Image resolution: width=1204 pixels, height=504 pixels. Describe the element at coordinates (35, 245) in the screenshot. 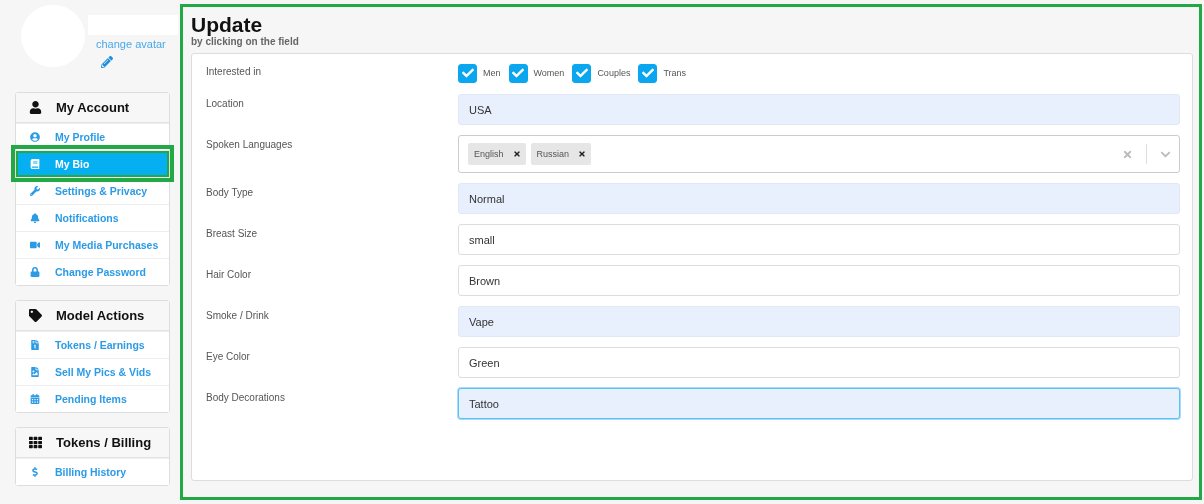

I see `video-camera-icon` at that location.